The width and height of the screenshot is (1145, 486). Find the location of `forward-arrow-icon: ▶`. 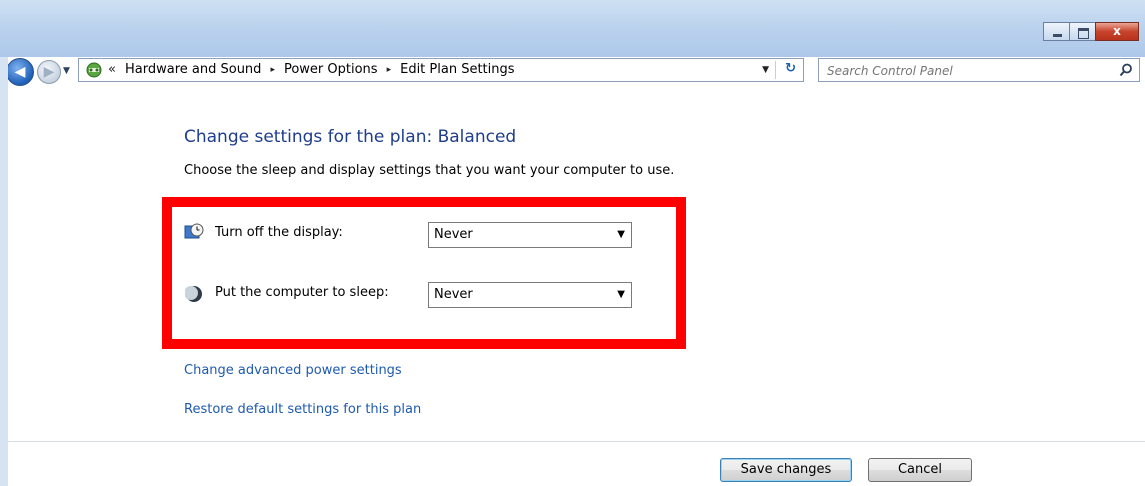

forward-arrow-icon: ▶ is located at coordinates (49, 72).